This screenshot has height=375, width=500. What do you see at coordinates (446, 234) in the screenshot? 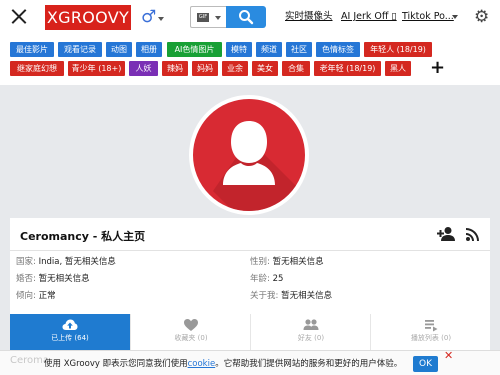
I see `add-friend-icon` at bounding box center [446, 234].